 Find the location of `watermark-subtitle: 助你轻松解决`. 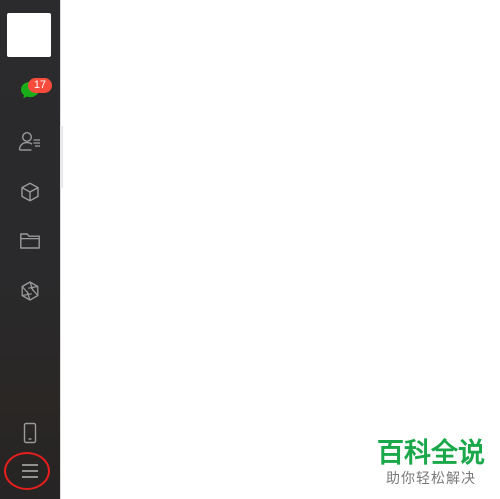

watermark-subtitle: 助你轻松解决 is located at coordinates (431, 479).